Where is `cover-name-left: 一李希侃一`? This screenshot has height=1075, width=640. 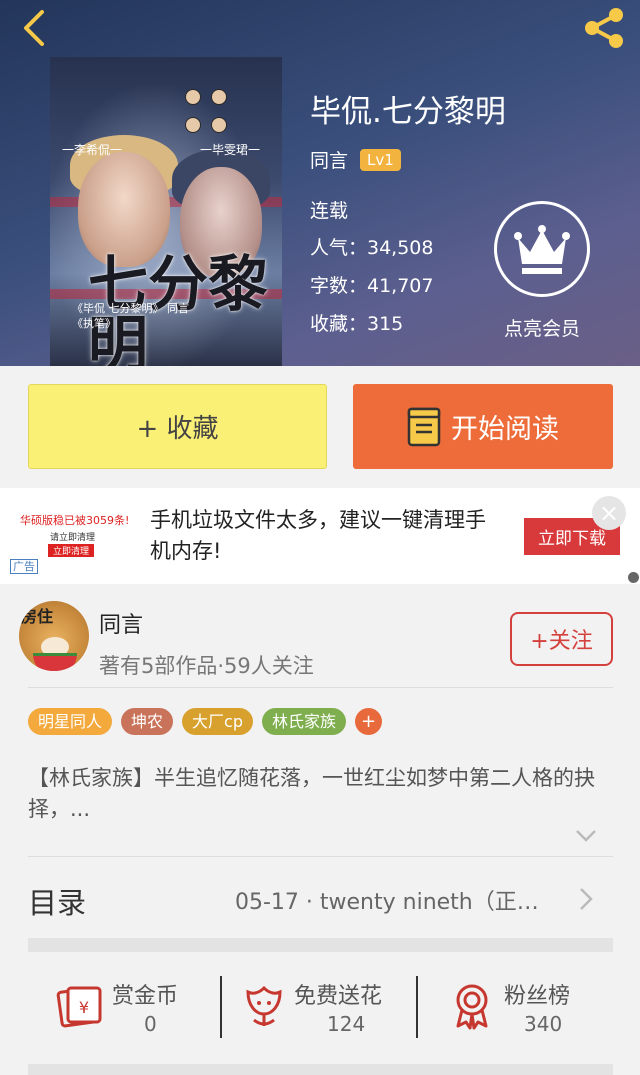
cover-name-left: 一李希侃一 is located at coordinates (92, 150).